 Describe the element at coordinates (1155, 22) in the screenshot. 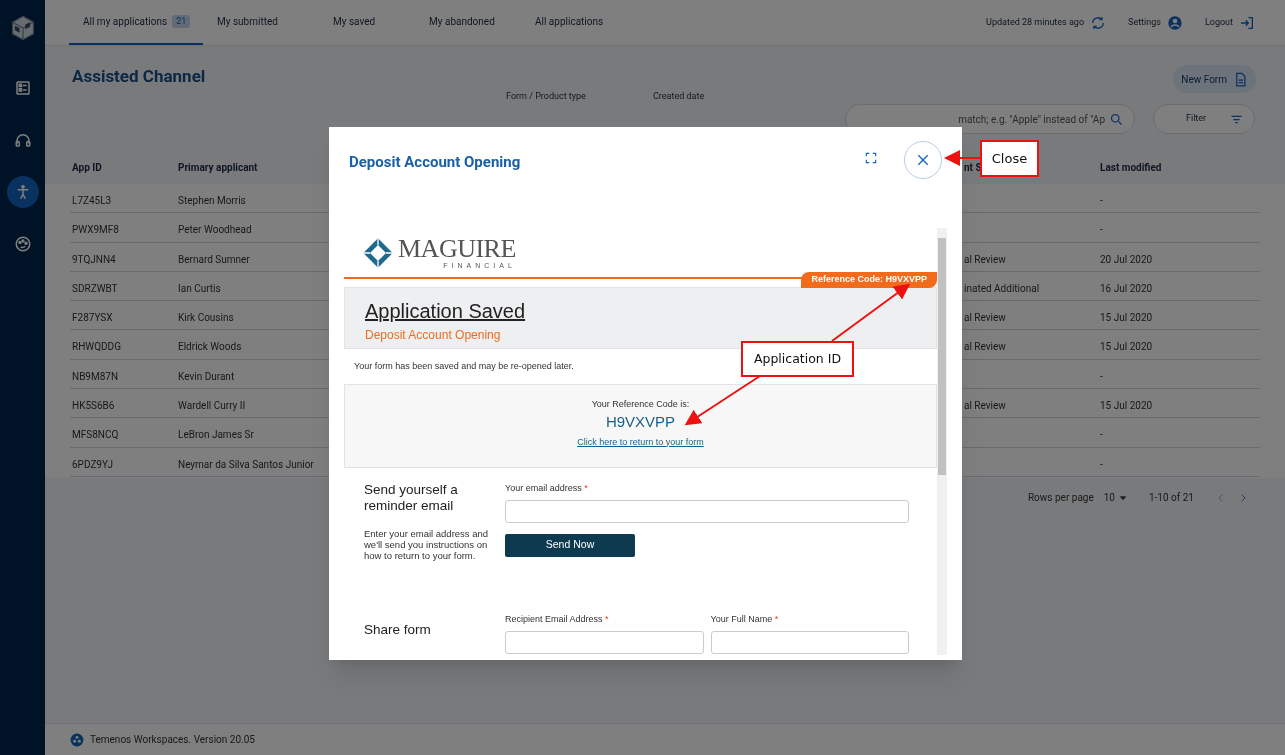

I see `settings-button: Settings` at that location.